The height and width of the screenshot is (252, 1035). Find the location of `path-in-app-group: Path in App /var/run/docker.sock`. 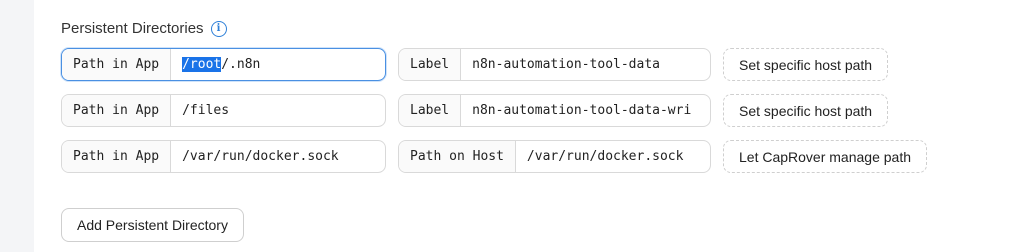

path-in-app-group: Path in App /var/run/docker.sock is located at coordinates (223, 156).